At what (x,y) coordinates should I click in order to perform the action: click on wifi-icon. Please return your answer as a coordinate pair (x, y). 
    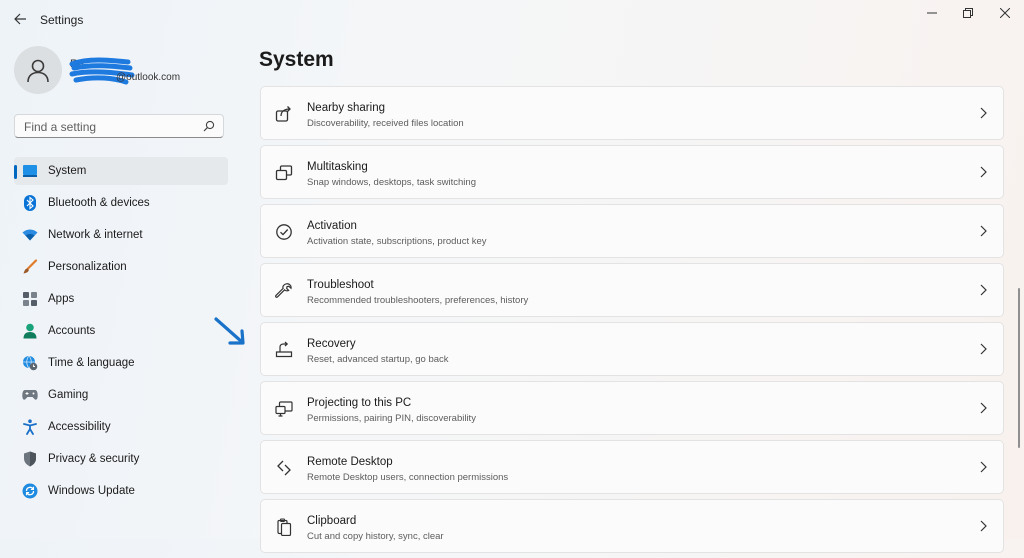
    Looking at the image, I should click on (30, 235).